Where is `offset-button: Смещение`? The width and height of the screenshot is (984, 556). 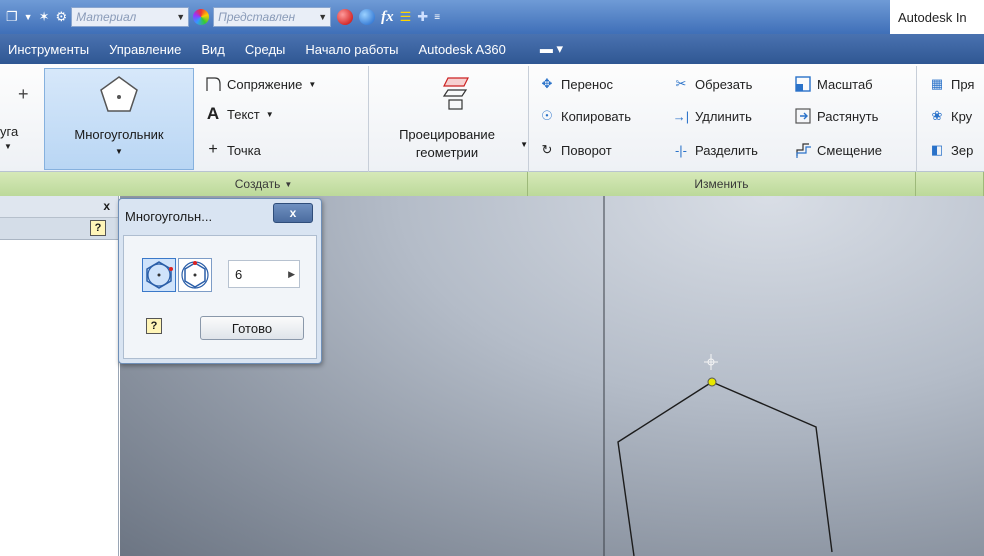 offset-button: Смещение is located at coordinates (838, 150).